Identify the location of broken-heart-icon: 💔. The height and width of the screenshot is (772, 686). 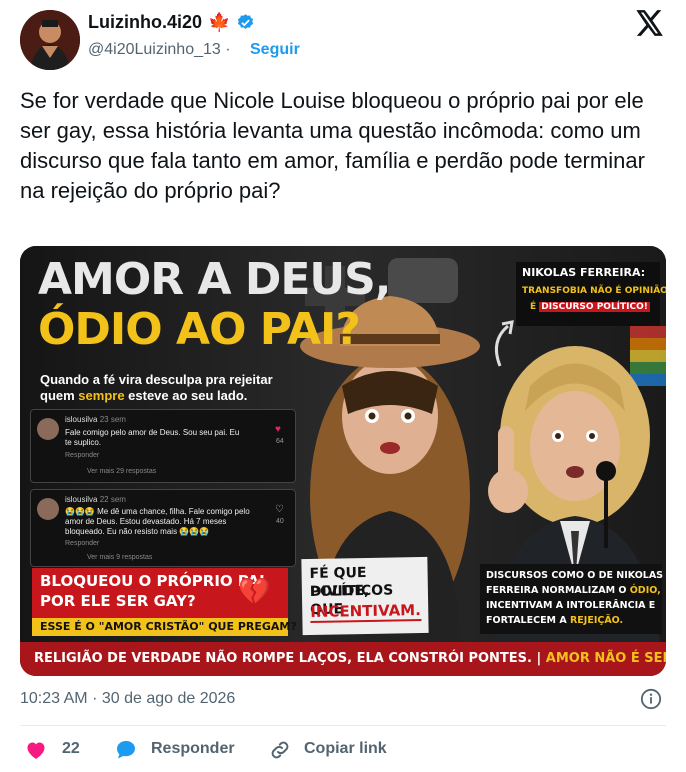
(254, 591).